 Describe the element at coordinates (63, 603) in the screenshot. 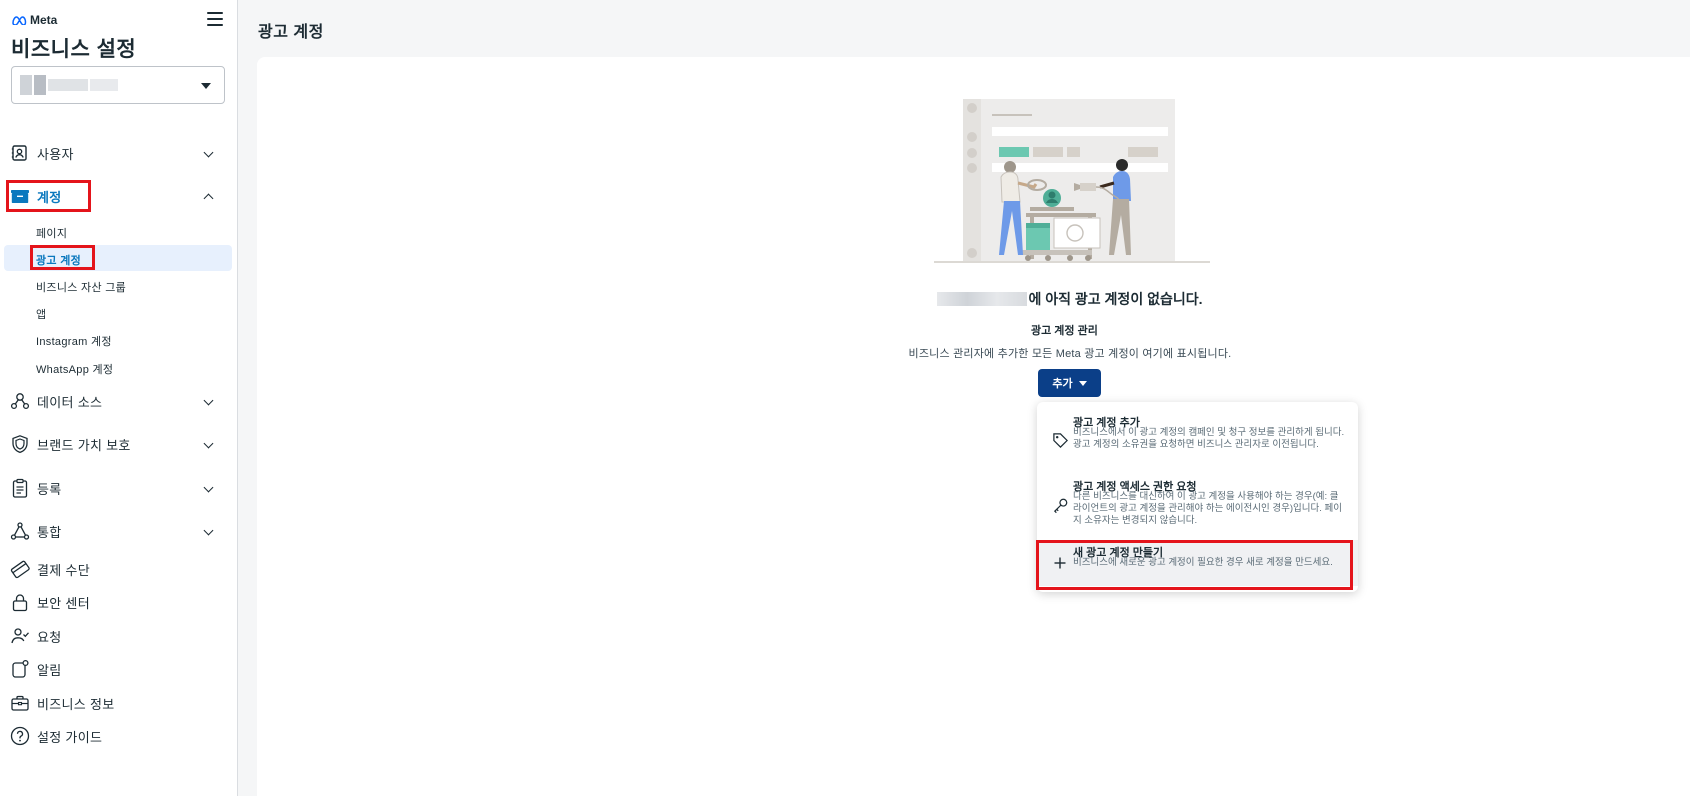

I see `sidebar-item-label: 보안 센터` at that location.